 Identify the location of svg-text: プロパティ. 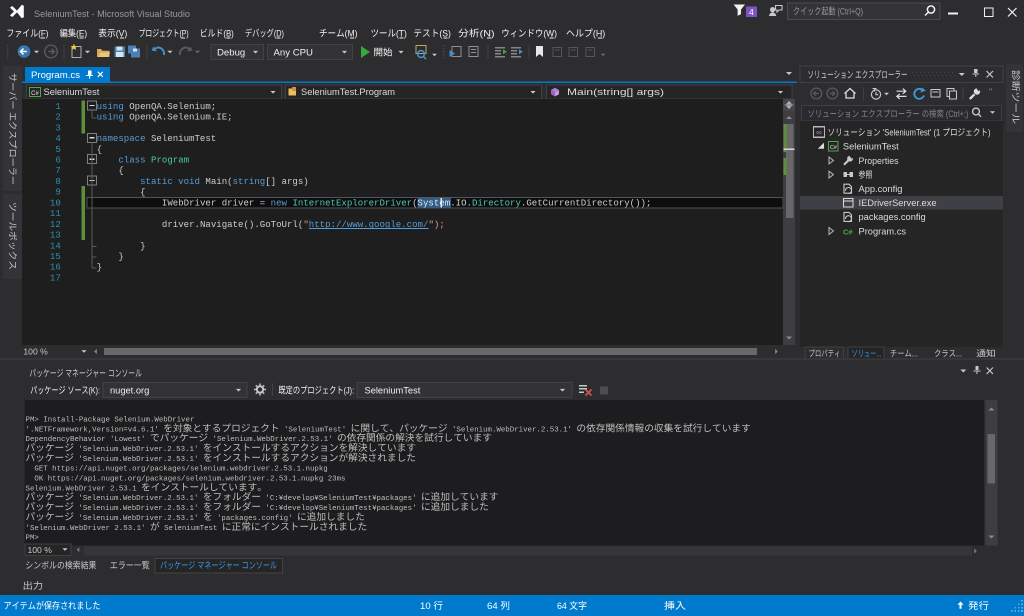
(825, 353).